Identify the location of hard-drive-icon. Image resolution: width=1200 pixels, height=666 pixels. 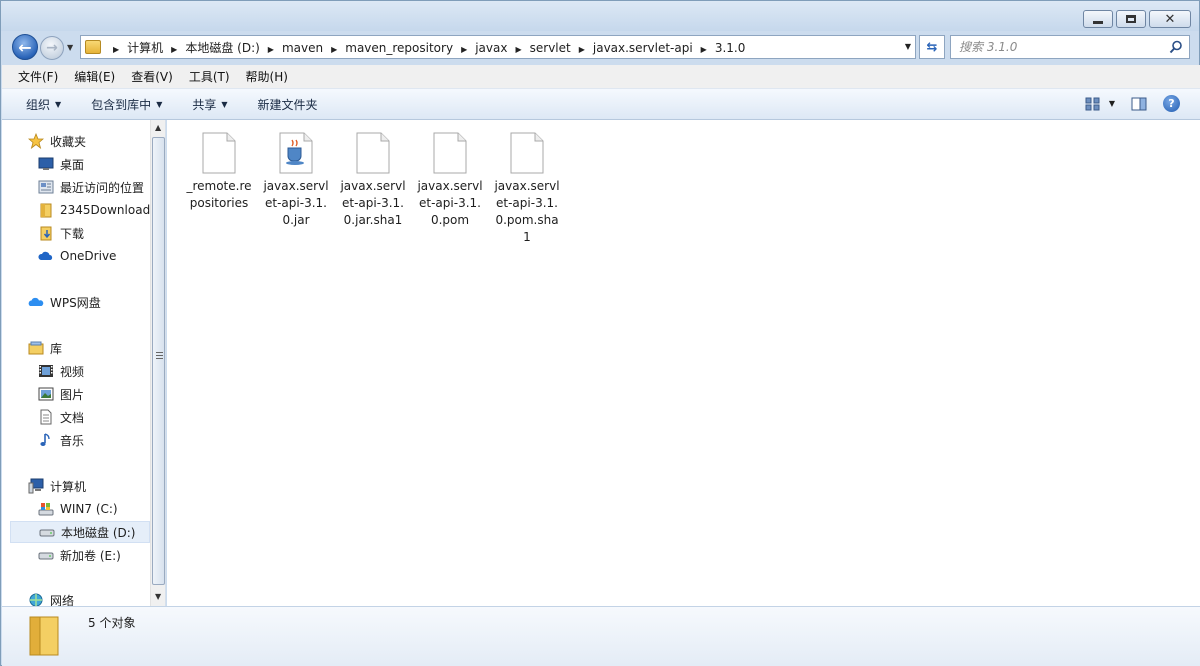
(47, 533).